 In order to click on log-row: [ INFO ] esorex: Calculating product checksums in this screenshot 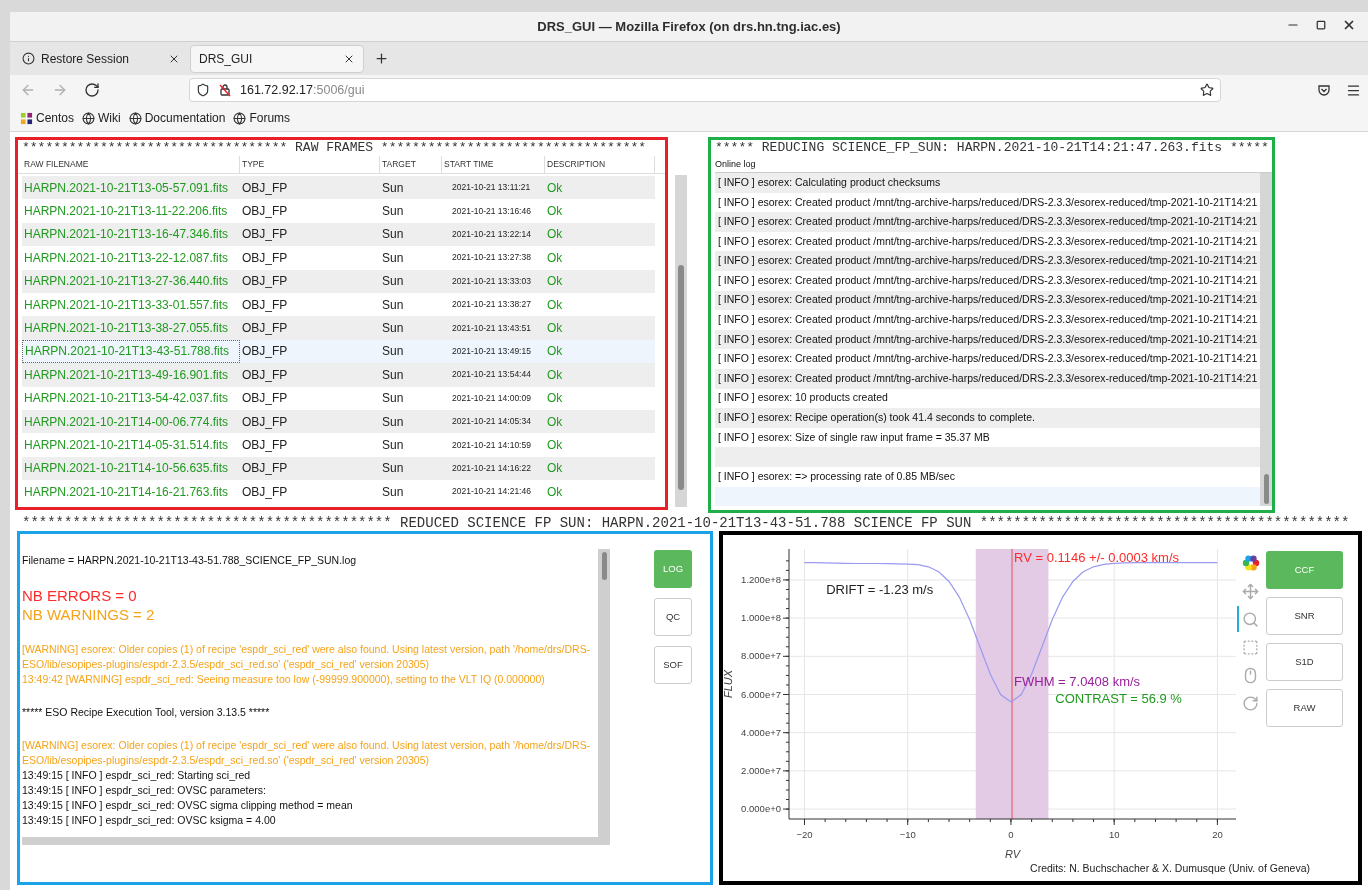, I will do `click(987, 183)`.